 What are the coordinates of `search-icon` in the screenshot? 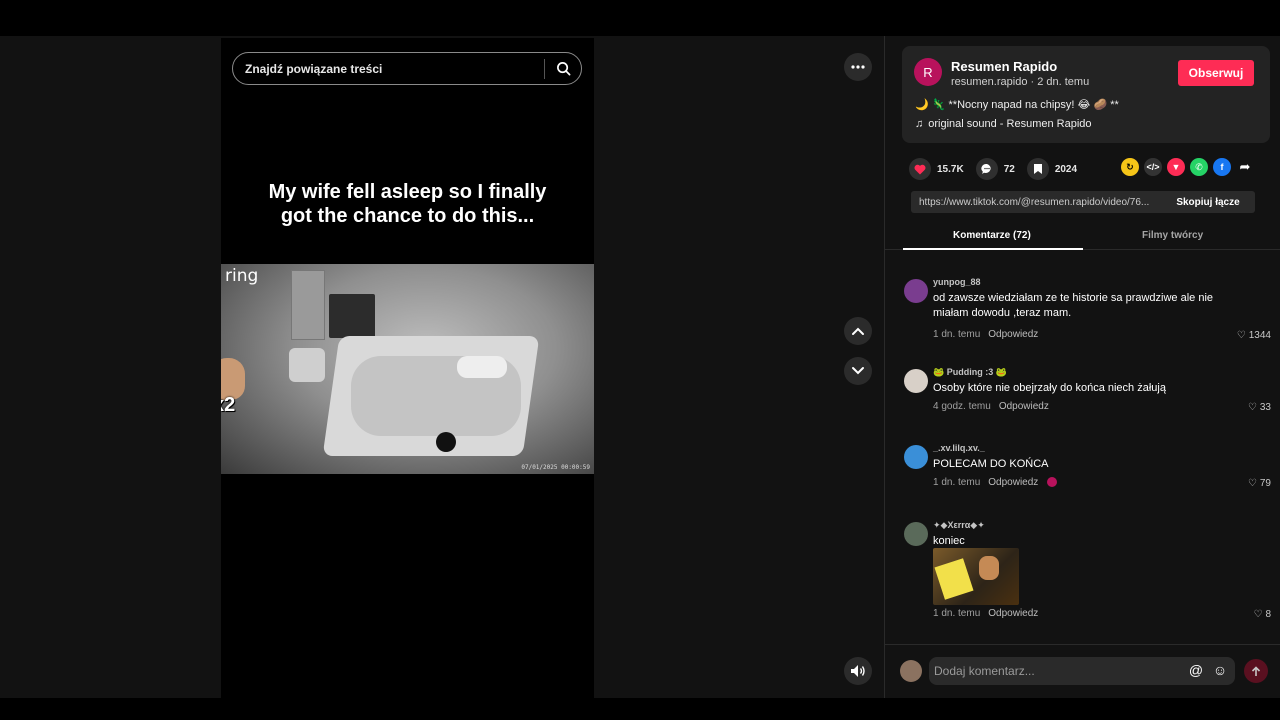 It's located at (563, 68).